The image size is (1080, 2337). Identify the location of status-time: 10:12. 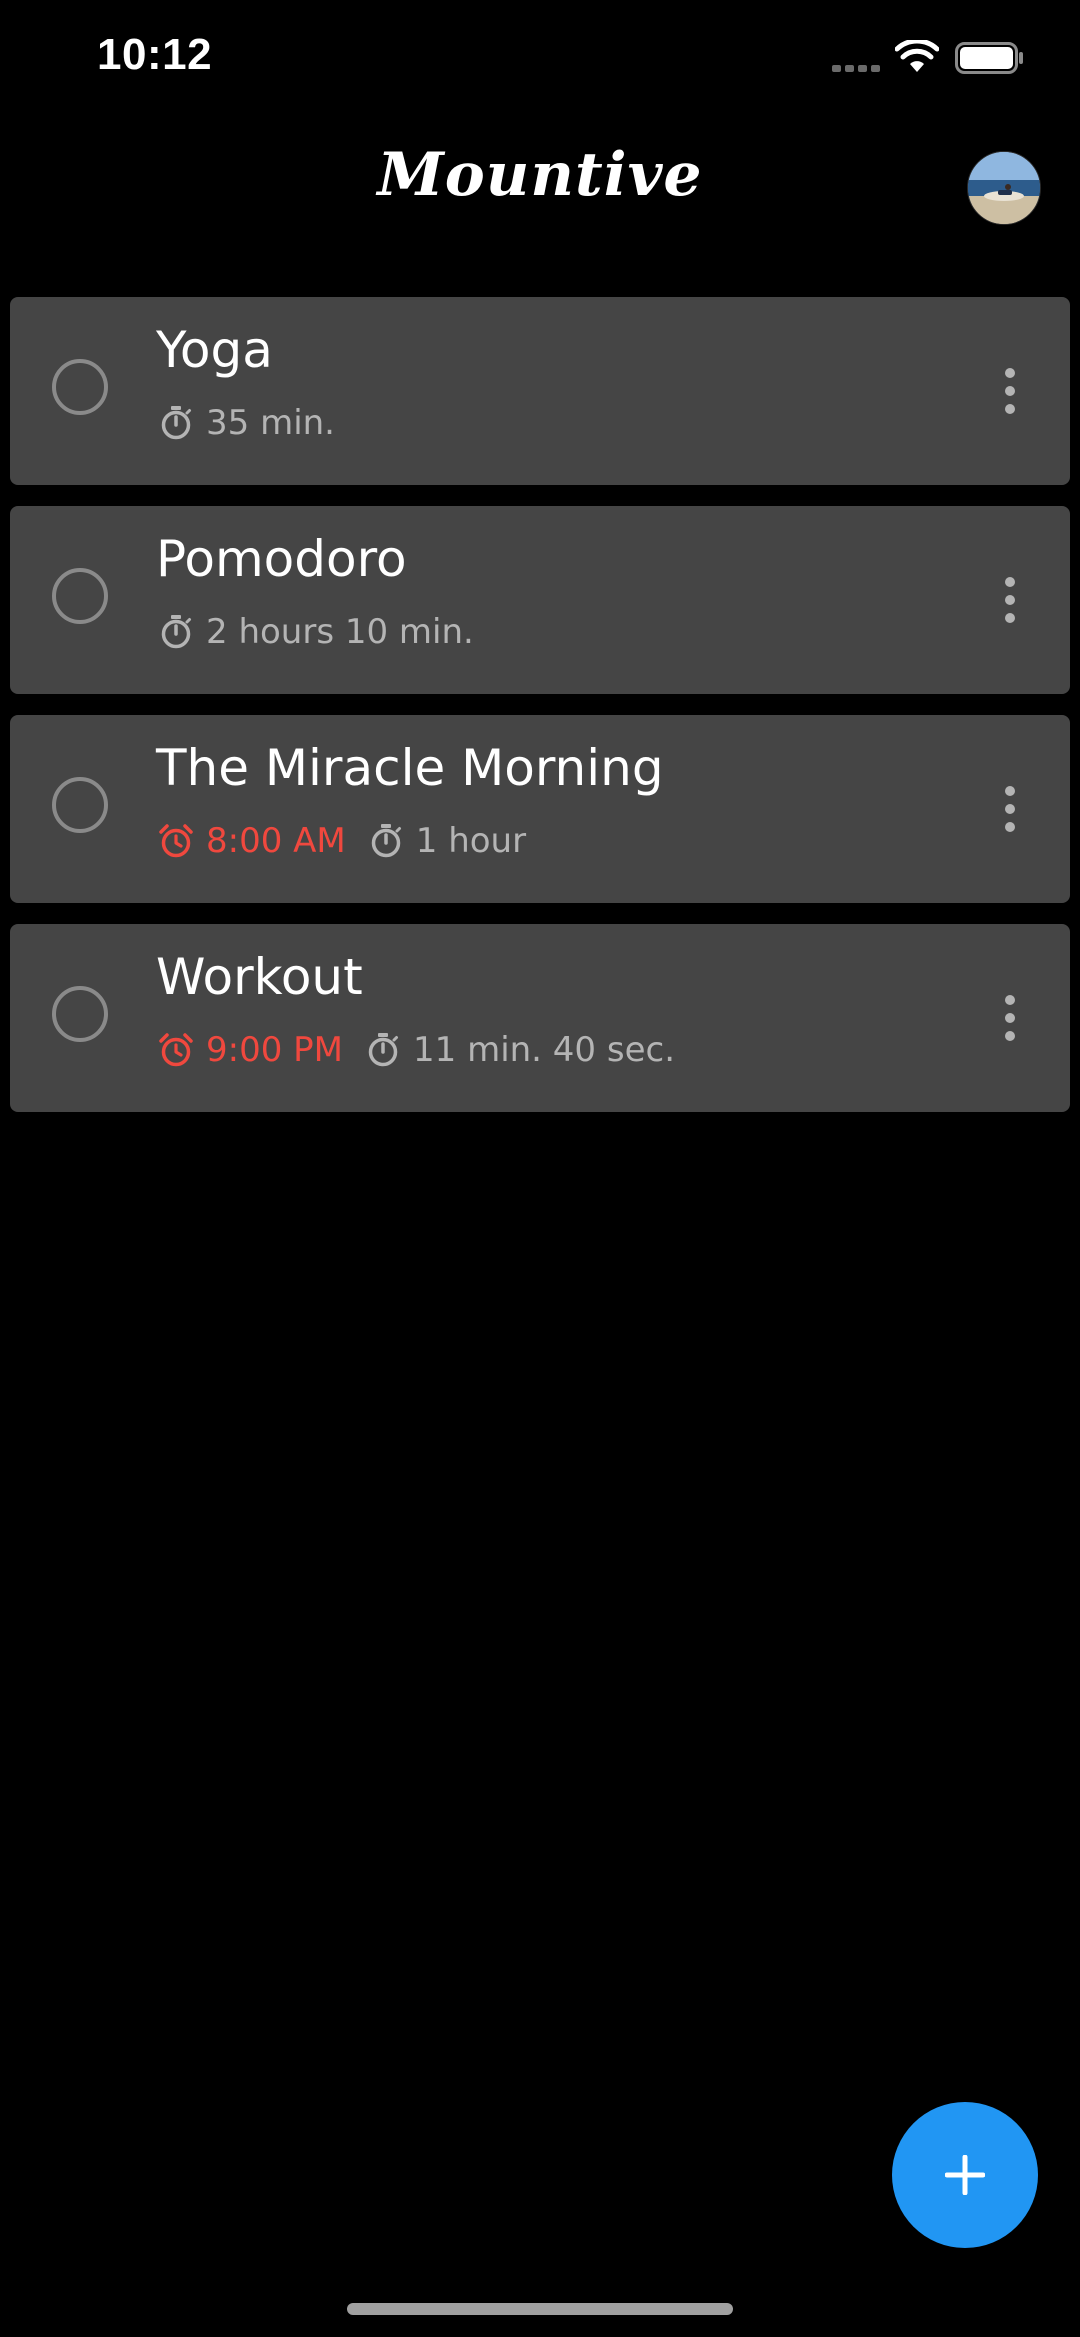
(155, 54).